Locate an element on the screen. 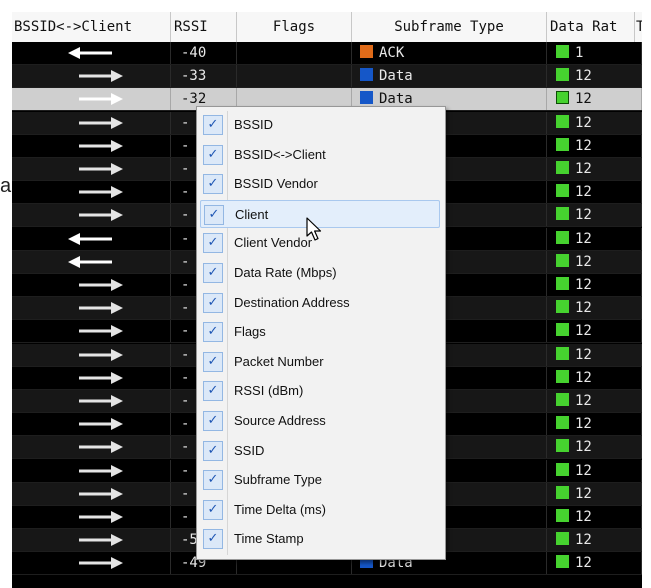 The height and width of the screenshot is (588, 651). menu-item-time-delta-ms: ✓ Time Delta (ms) is located at coordinates (320, 510).